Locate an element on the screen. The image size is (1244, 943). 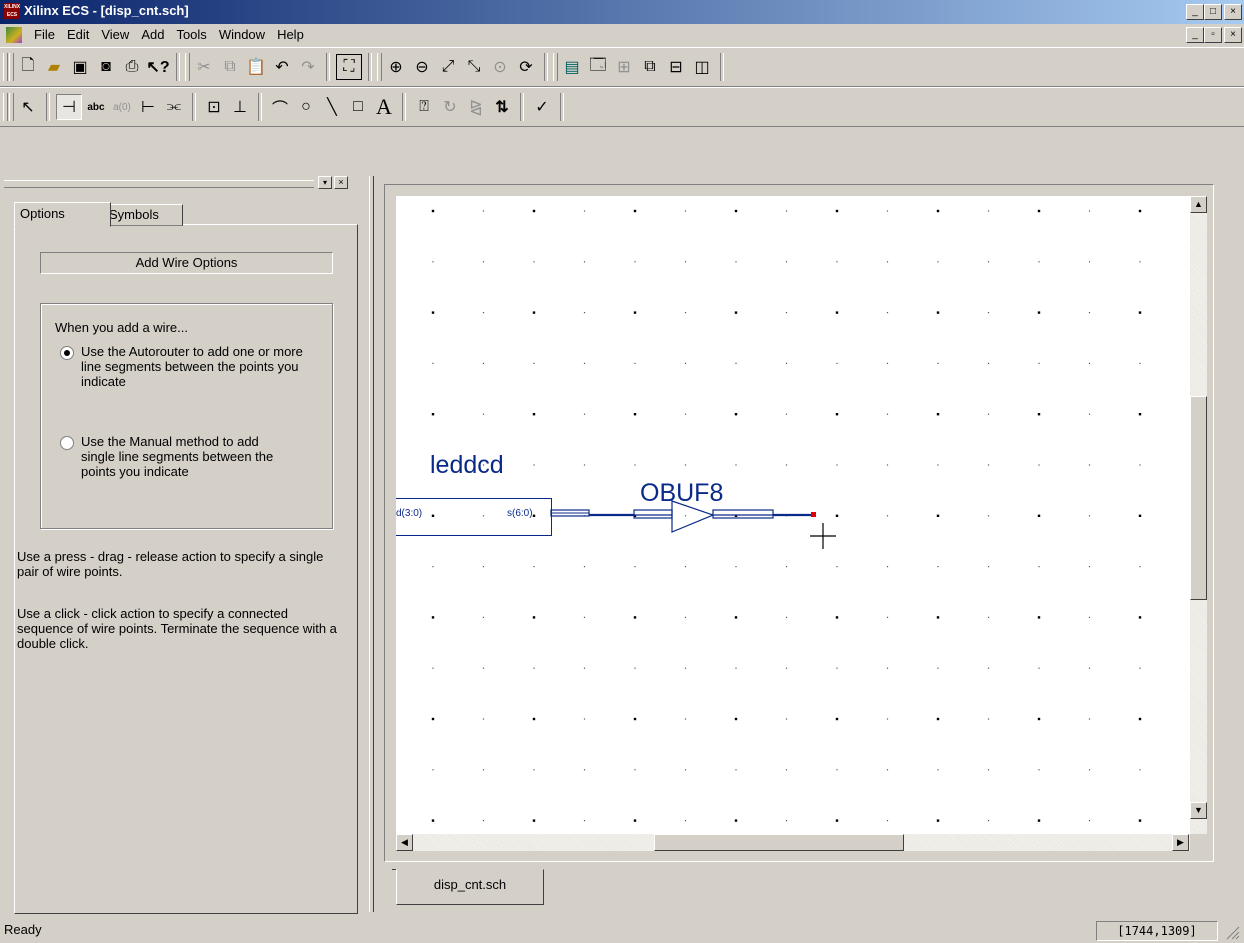
tab-symbols: Symbols is located at coordinates (143, 215).